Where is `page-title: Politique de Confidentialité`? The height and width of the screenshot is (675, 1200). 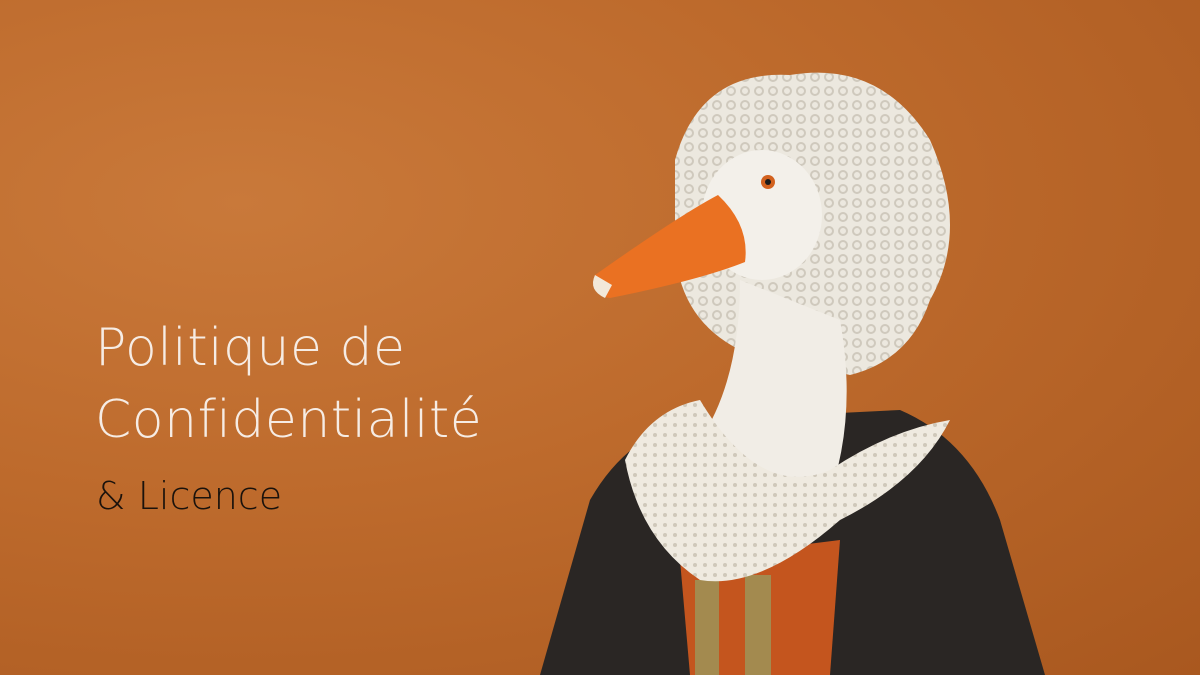
page-title: Politique de Confidentialité is located at coordinates (288, 384).